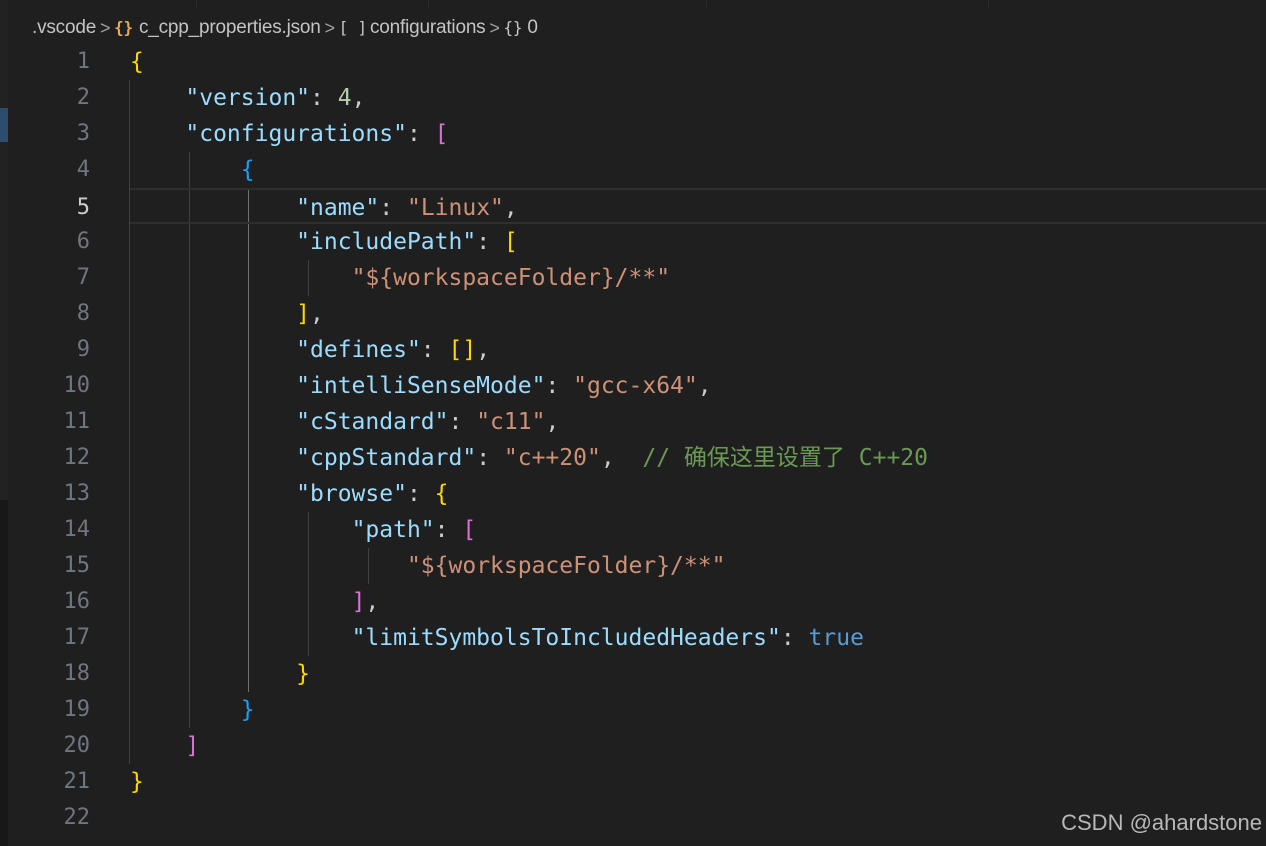  What do you see at coordinates (83, 313) in the screenshot?
I see `line-number: 8` at bounding box center [83, 313].